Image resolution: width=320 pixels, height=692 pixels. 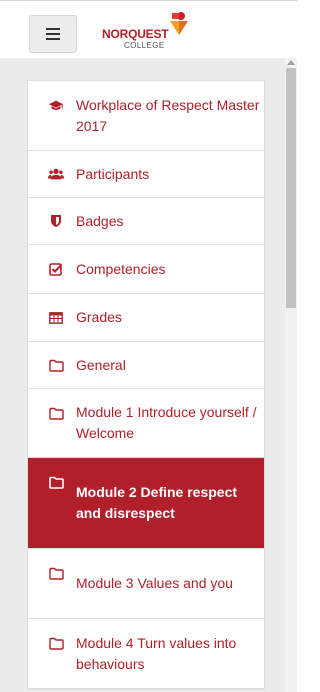 What do you see at coordinates (154, 583) in the screenshot?
I see `nav-item-label: Module 3 Values and you` at bounding box center [154, 583].